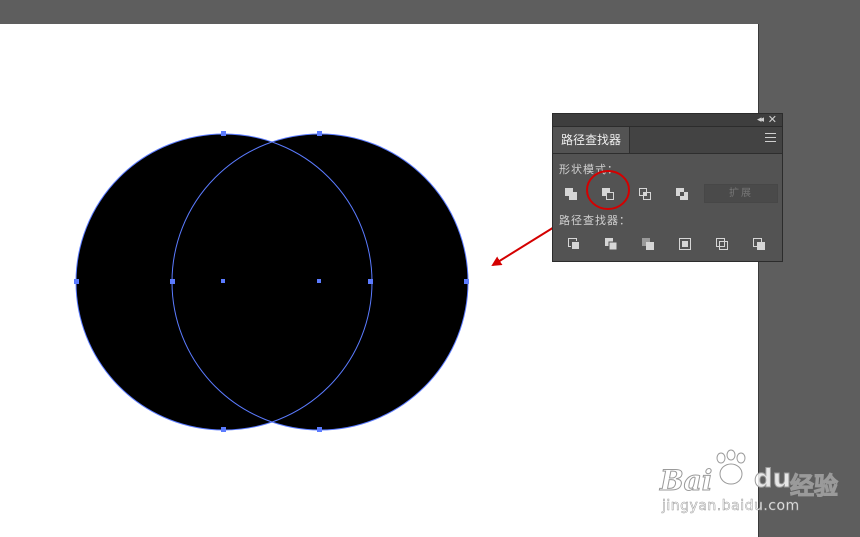  I want to click on minus-back-button, so click(759, 244).